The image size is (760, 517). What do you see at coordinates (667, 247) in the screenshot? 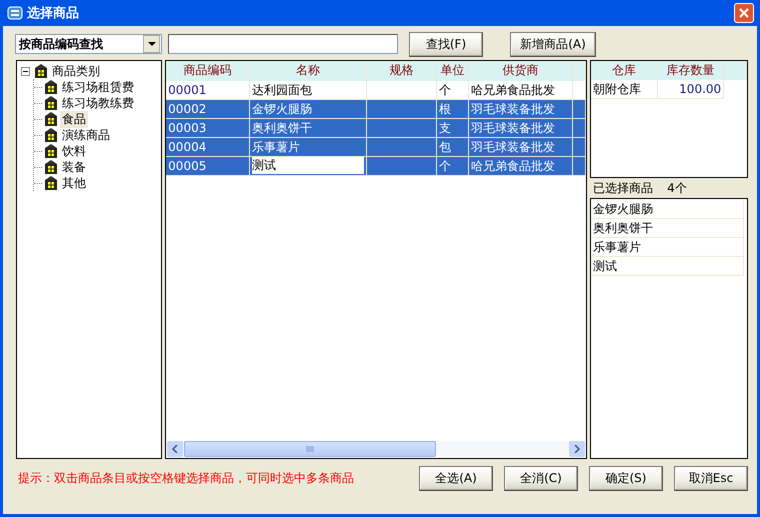
I see `list-item: 乐事薯片` at bounding box center [667, 247].